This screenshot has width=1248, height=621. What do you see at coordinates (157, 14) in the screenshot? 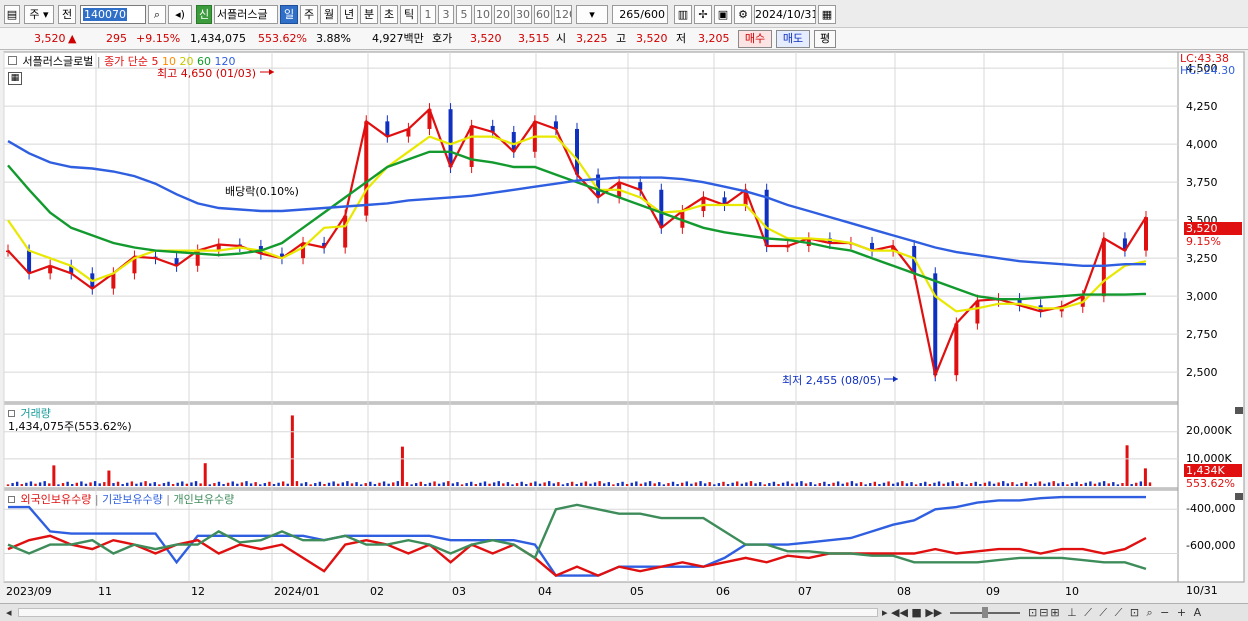
I see `search-icon: ⌕` at bounding box center [157, 14].